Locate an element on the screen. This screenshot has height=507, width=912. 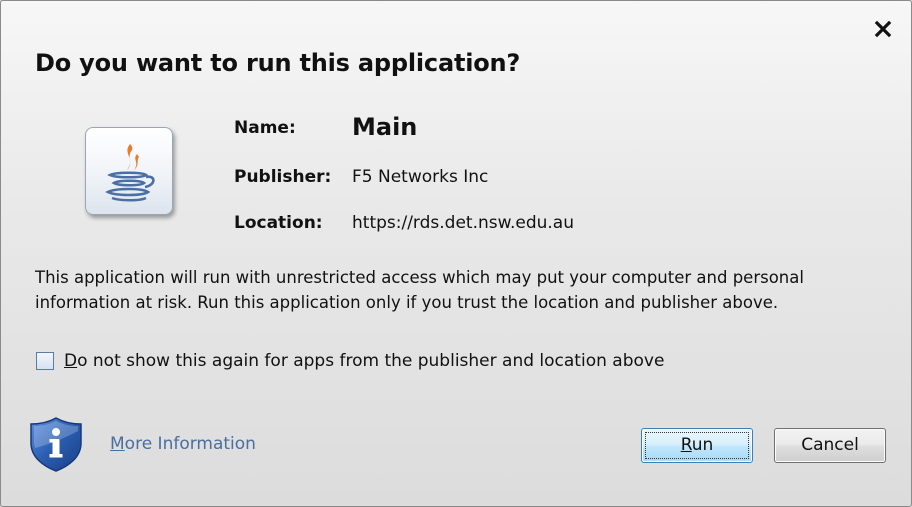
run-button: Run is located at coordinates (697, 445).